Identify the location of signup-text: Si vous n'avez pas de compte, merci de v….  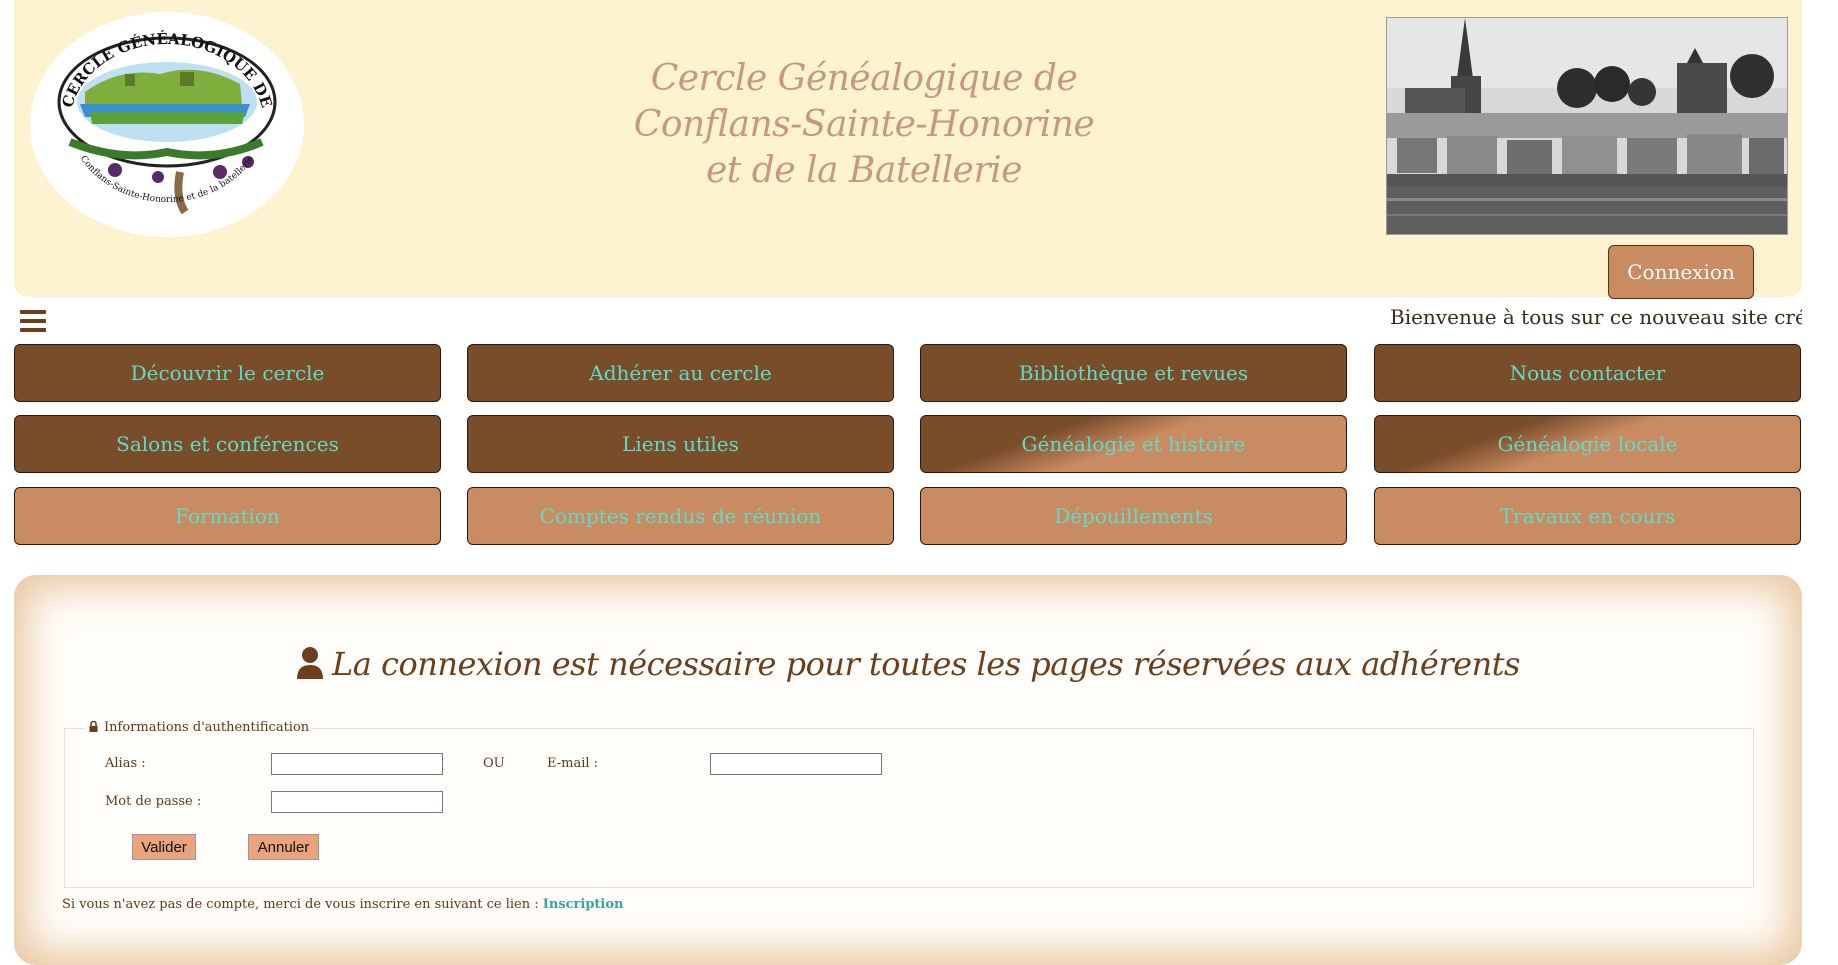
(300, 904).